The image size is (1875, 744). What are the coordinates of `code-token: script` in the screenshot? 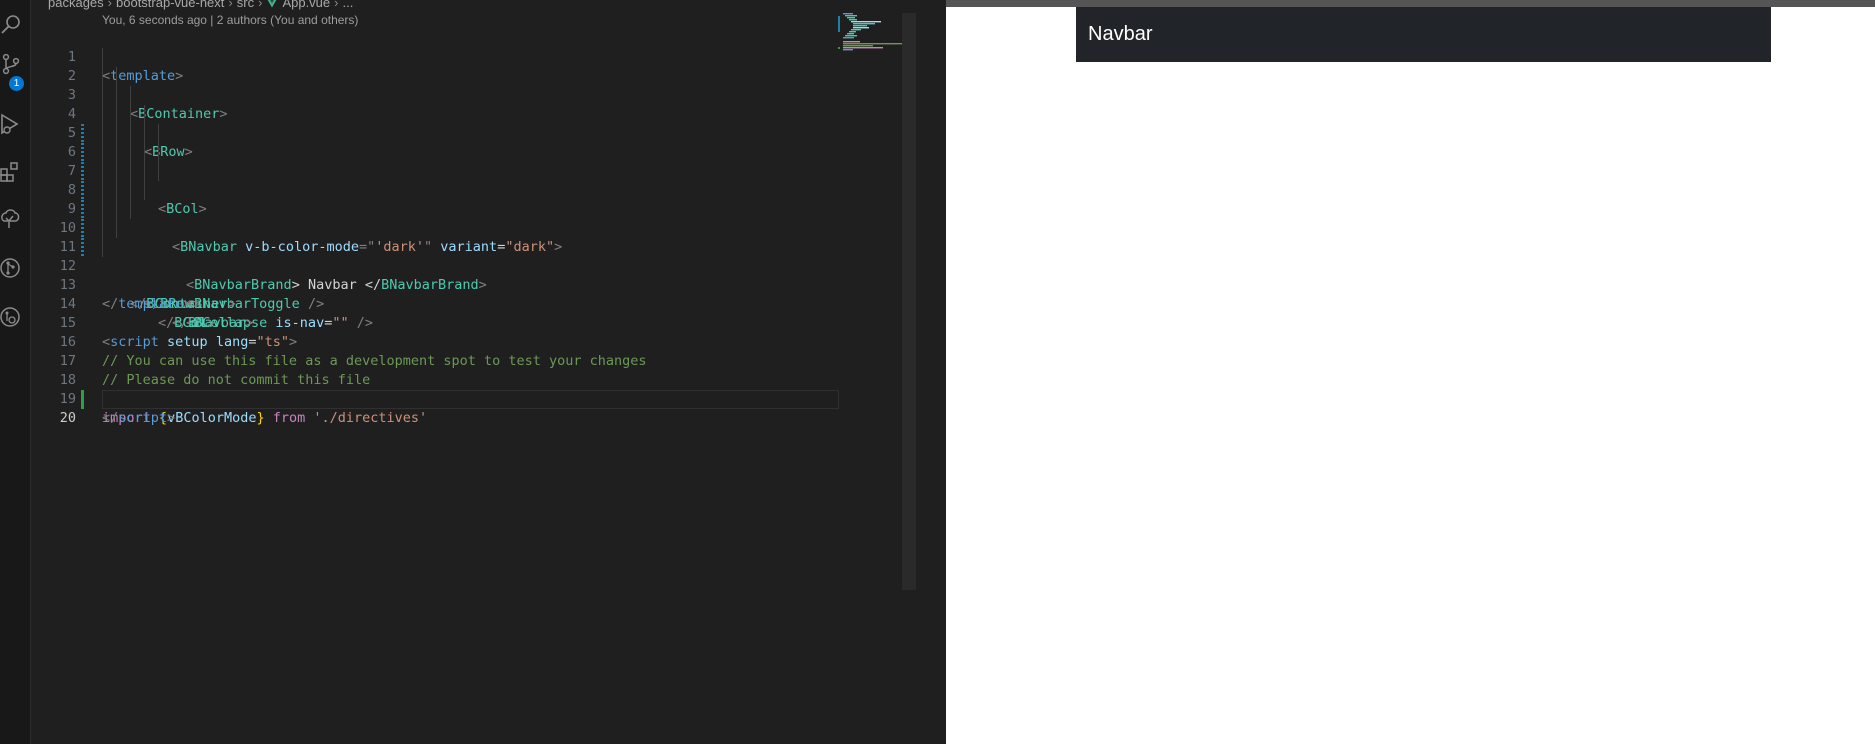 It's located at (143, 418).